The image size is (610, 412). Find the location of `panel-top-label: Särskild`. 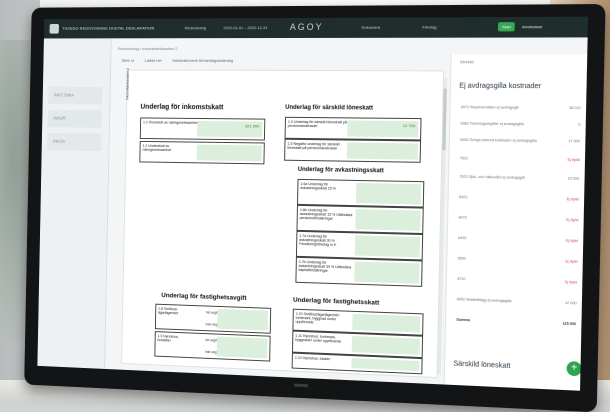

panel-top-label: Särskild is located at coordinates (466, 62).